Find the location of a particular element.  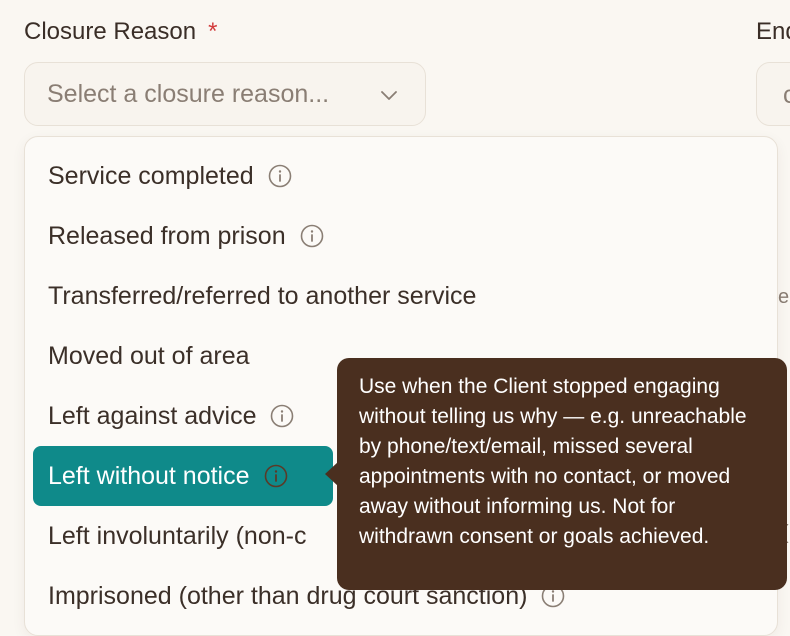

option-label: Service completed is located at coordinates (151, 175).